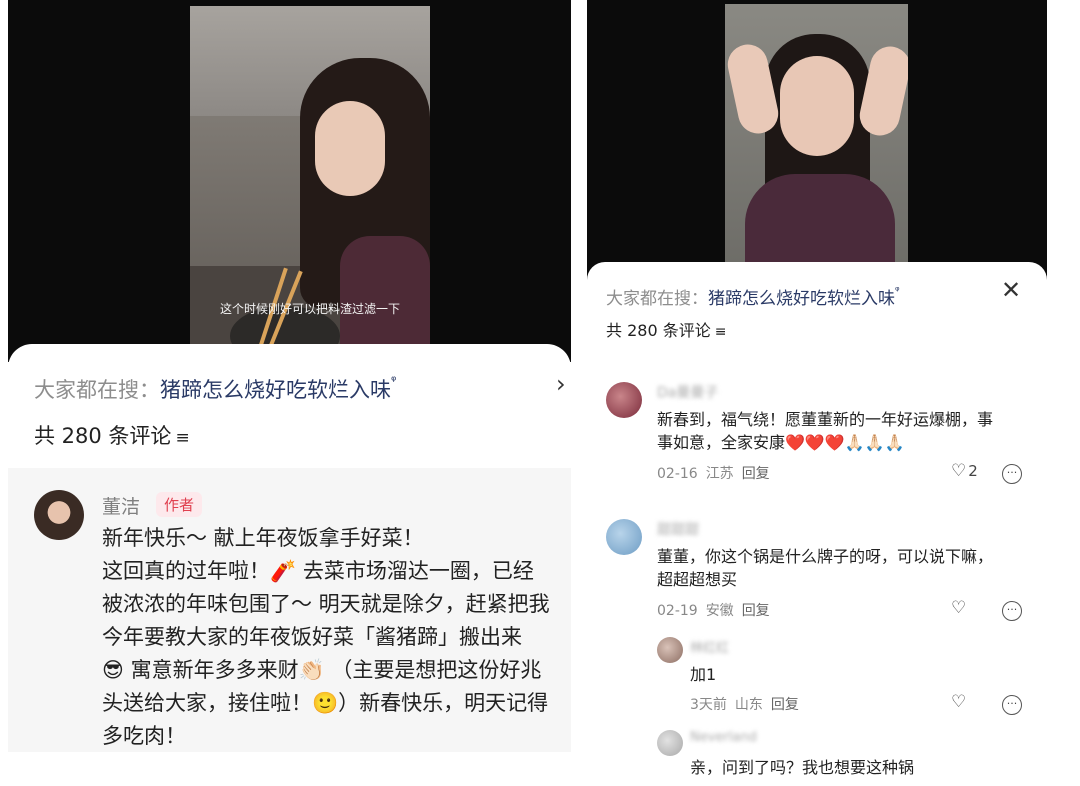 The height and width of the screenshot is (786, 1080). I want to click on comment-line: 被浓浓的年味包围了～ 明天就是除夕，赶紧把我, so click(326, 604).